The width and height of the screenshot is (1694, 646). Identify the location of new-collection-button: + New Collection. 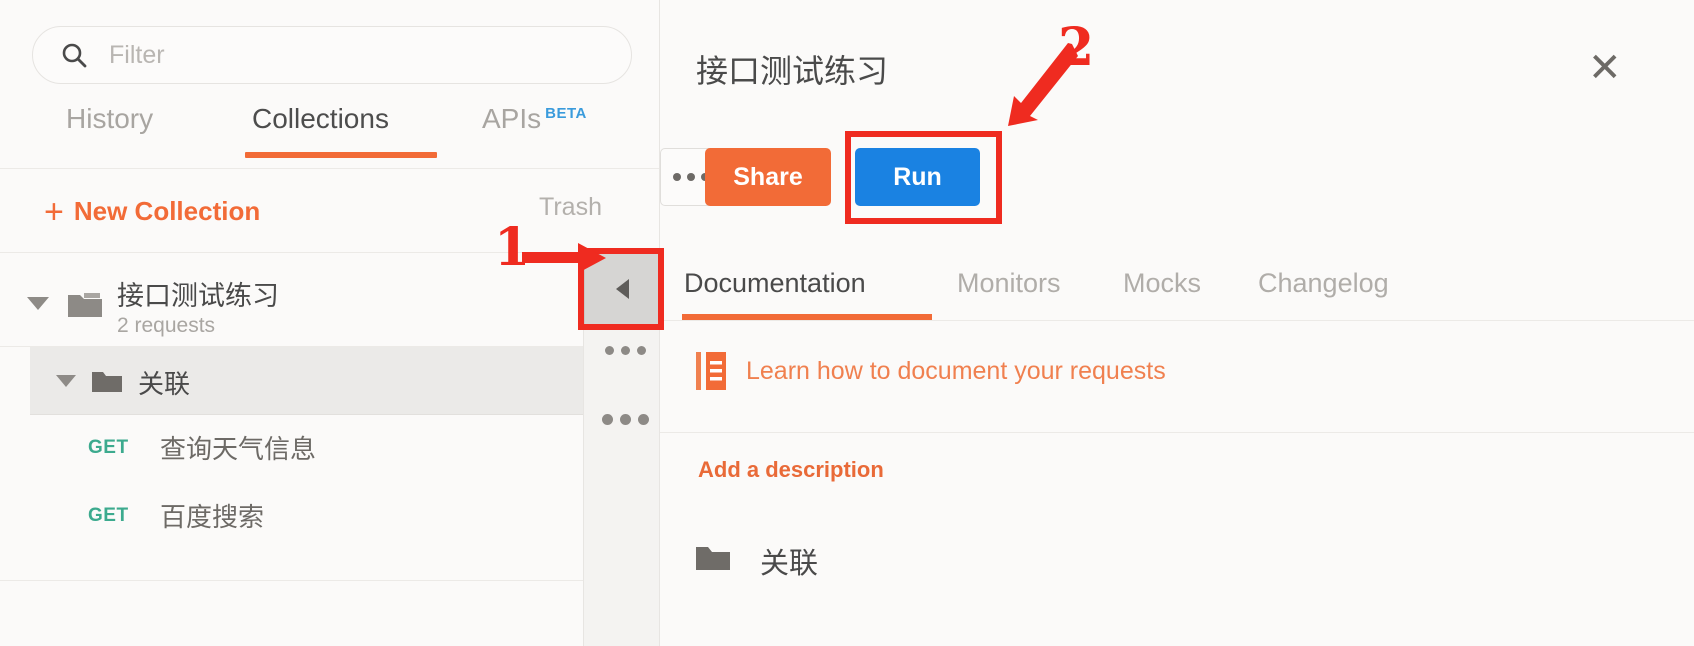
(152, 210).